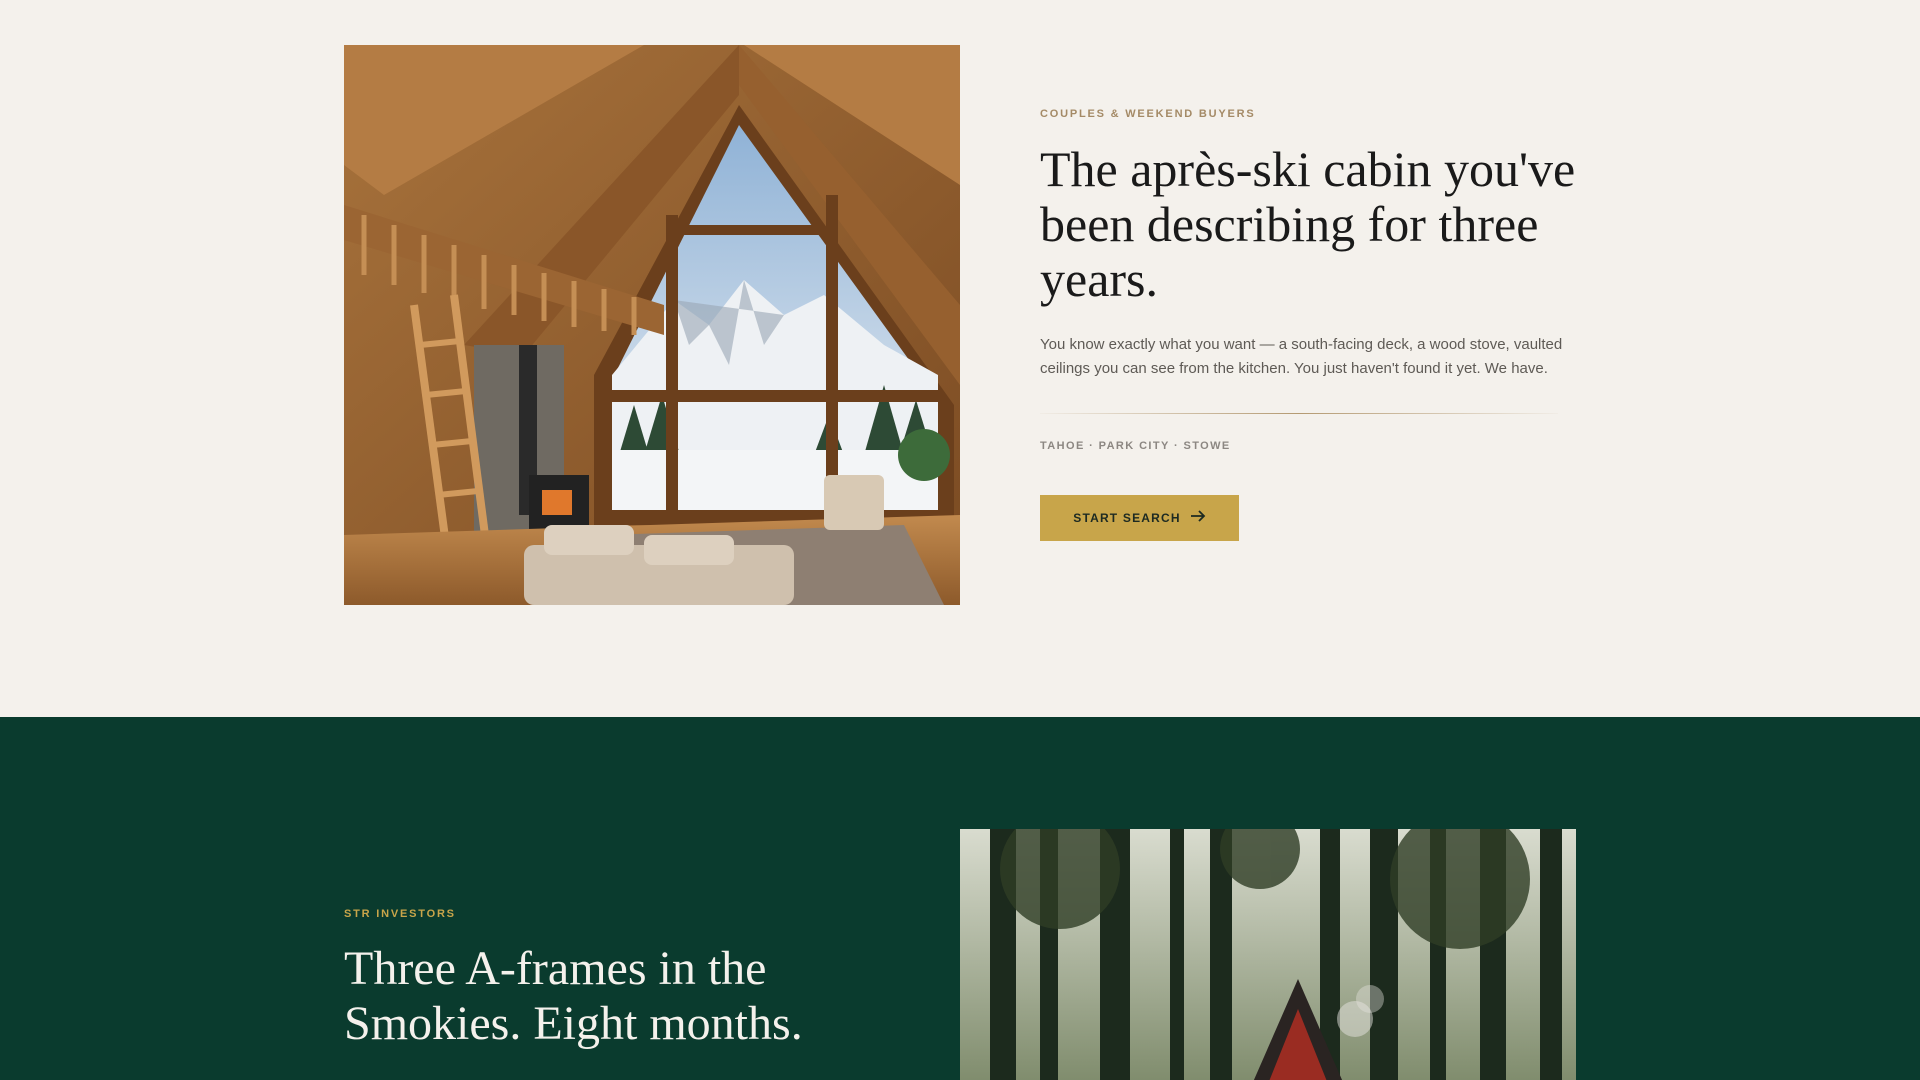 This screenshot has height=1080, width=1920. What do you see at coordinates (1299, 413) in the screenshot?
I see `divider-rule` at bounding box center [1299, 413].